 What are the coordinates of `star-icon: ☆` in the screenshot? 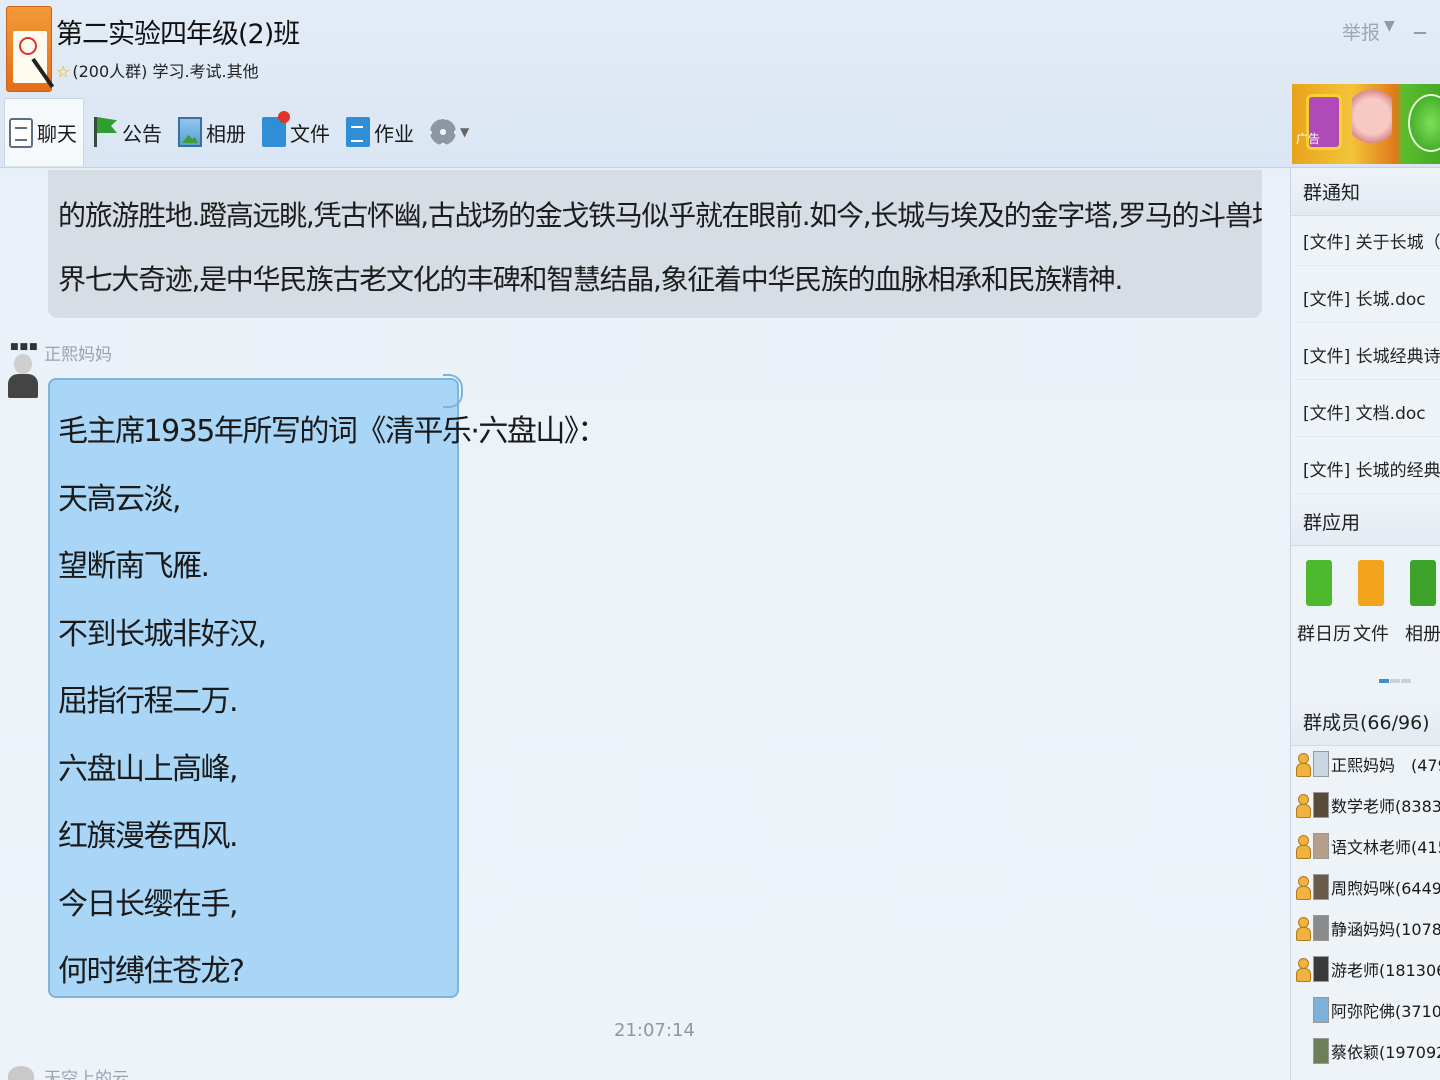 It's located at (63, 71).